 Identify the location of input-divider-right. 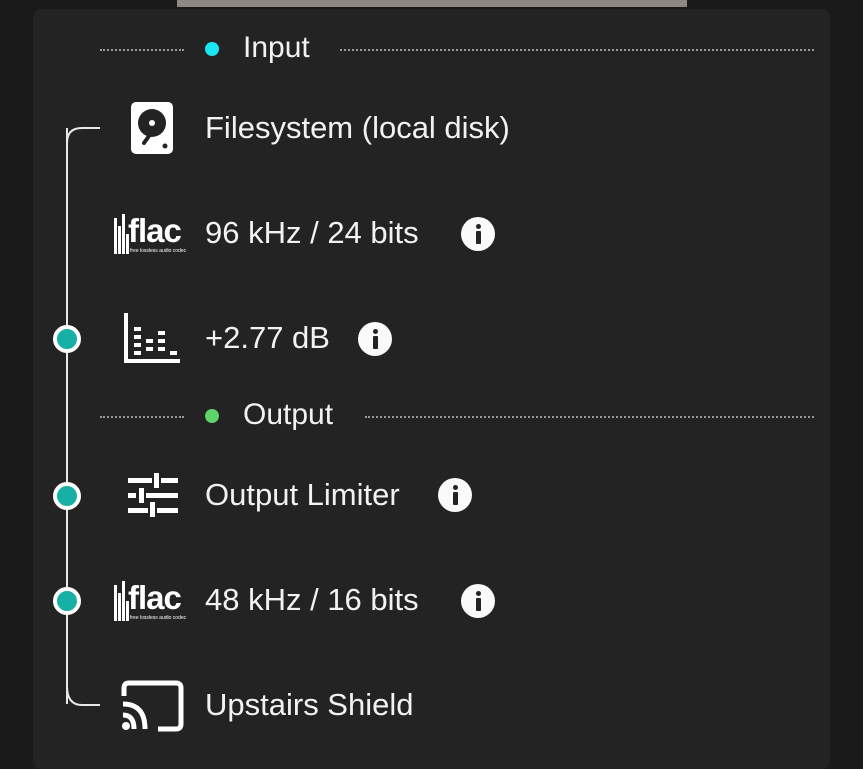
(577, 50).